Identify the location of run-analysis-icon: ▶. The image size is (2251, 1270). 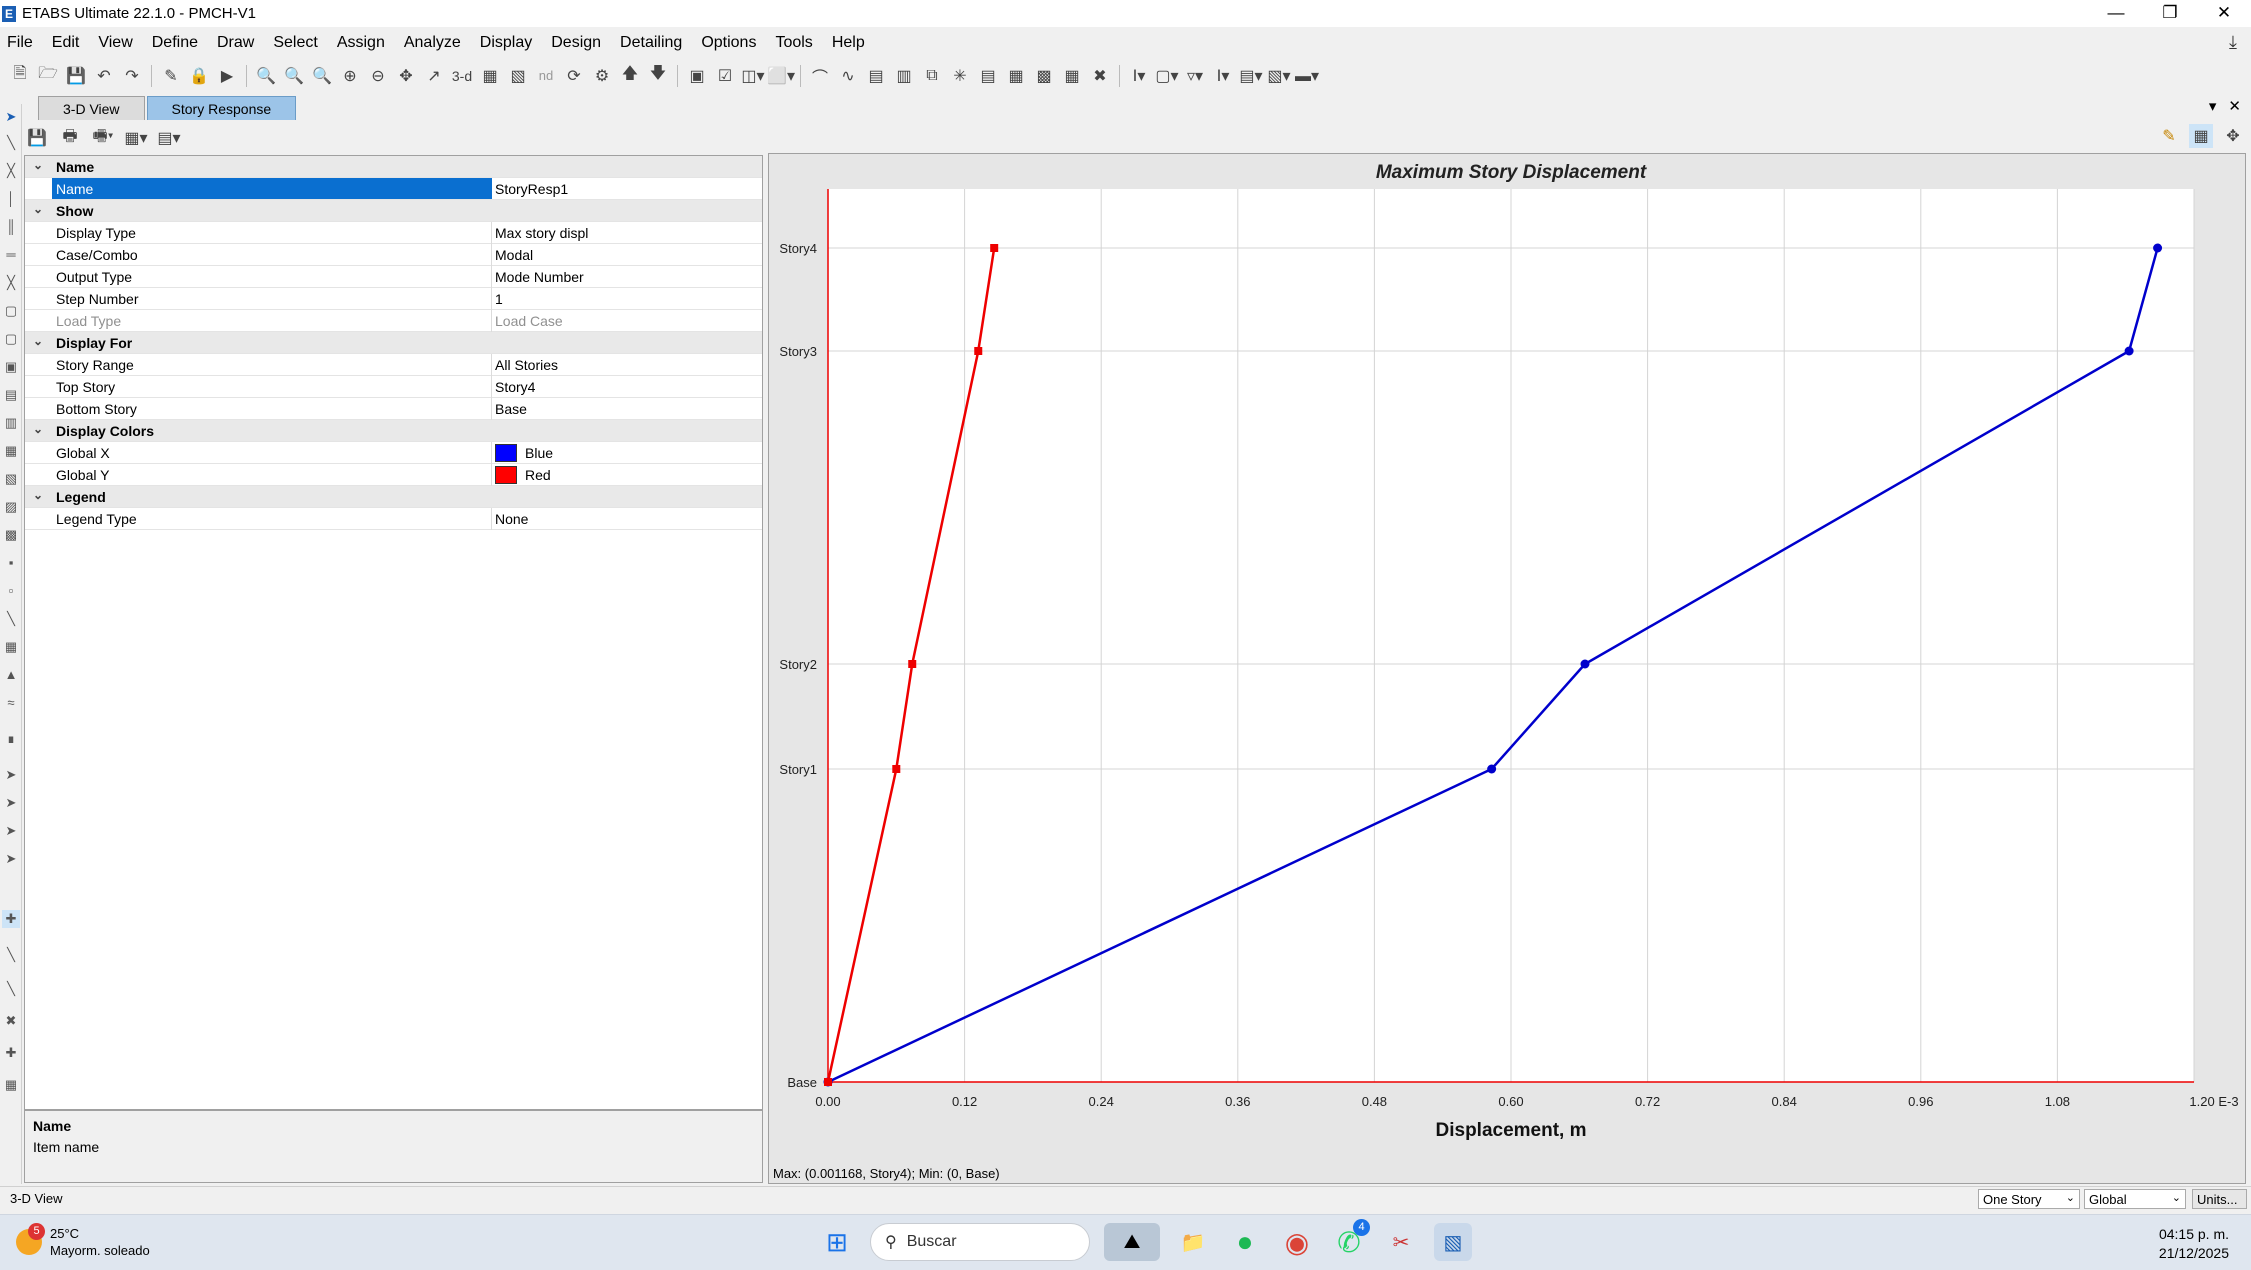
(227, 76).